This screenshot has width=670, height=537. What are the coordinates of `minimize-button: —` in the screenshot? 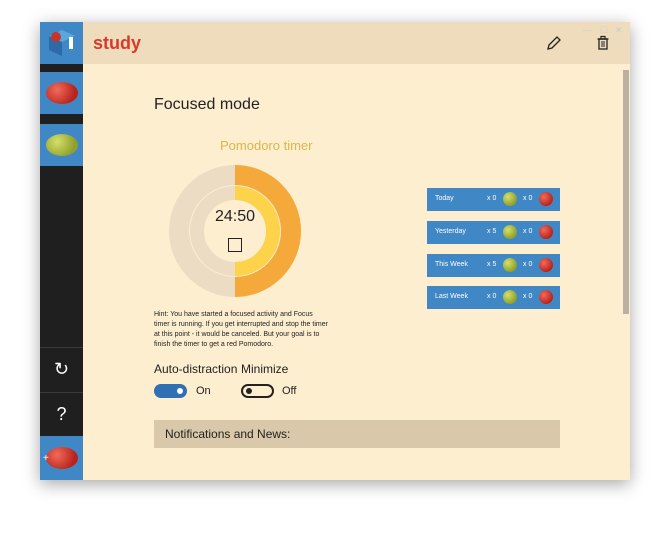 It's located at (587, 30).